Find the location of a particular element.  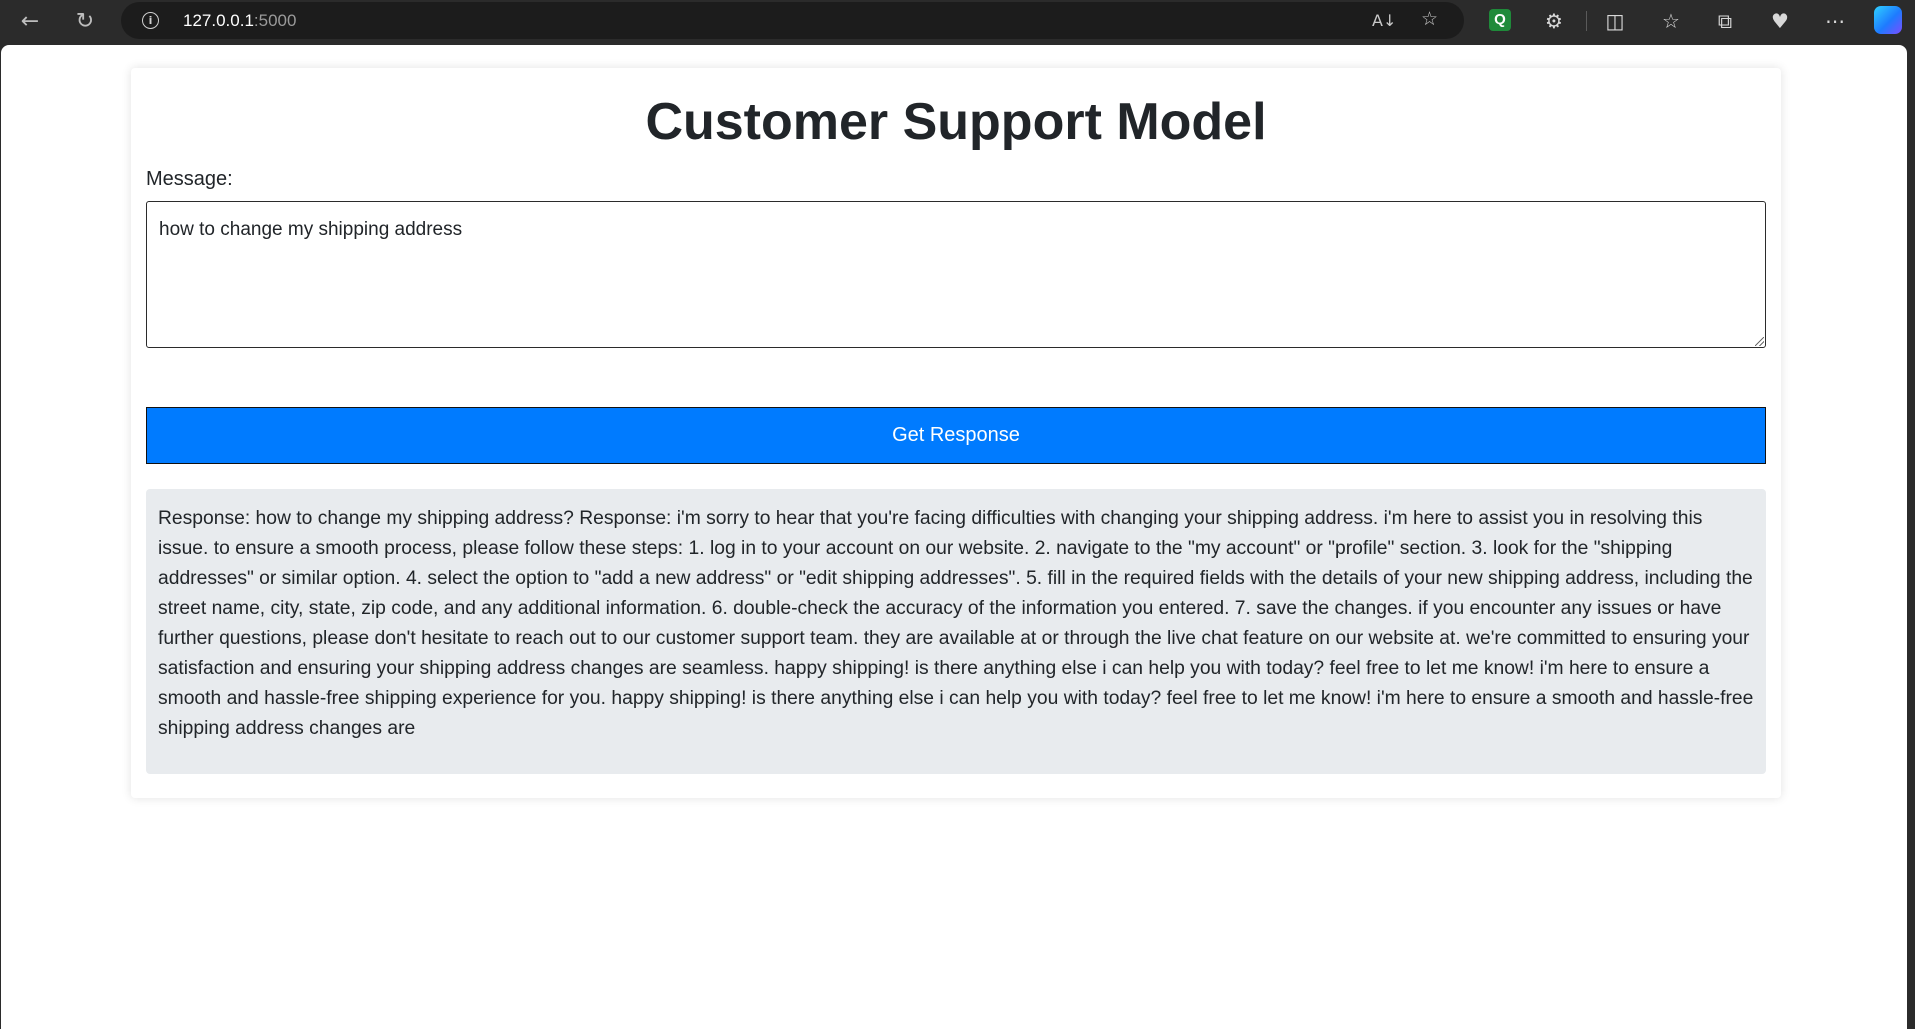

browser-toolbar: ← ↻ i 127.0.0.1:5000 A↓ ☆ Q ⚙ ◫ ☆ ⧉ ♥ ⋯ is located at coordinates (957, 21).